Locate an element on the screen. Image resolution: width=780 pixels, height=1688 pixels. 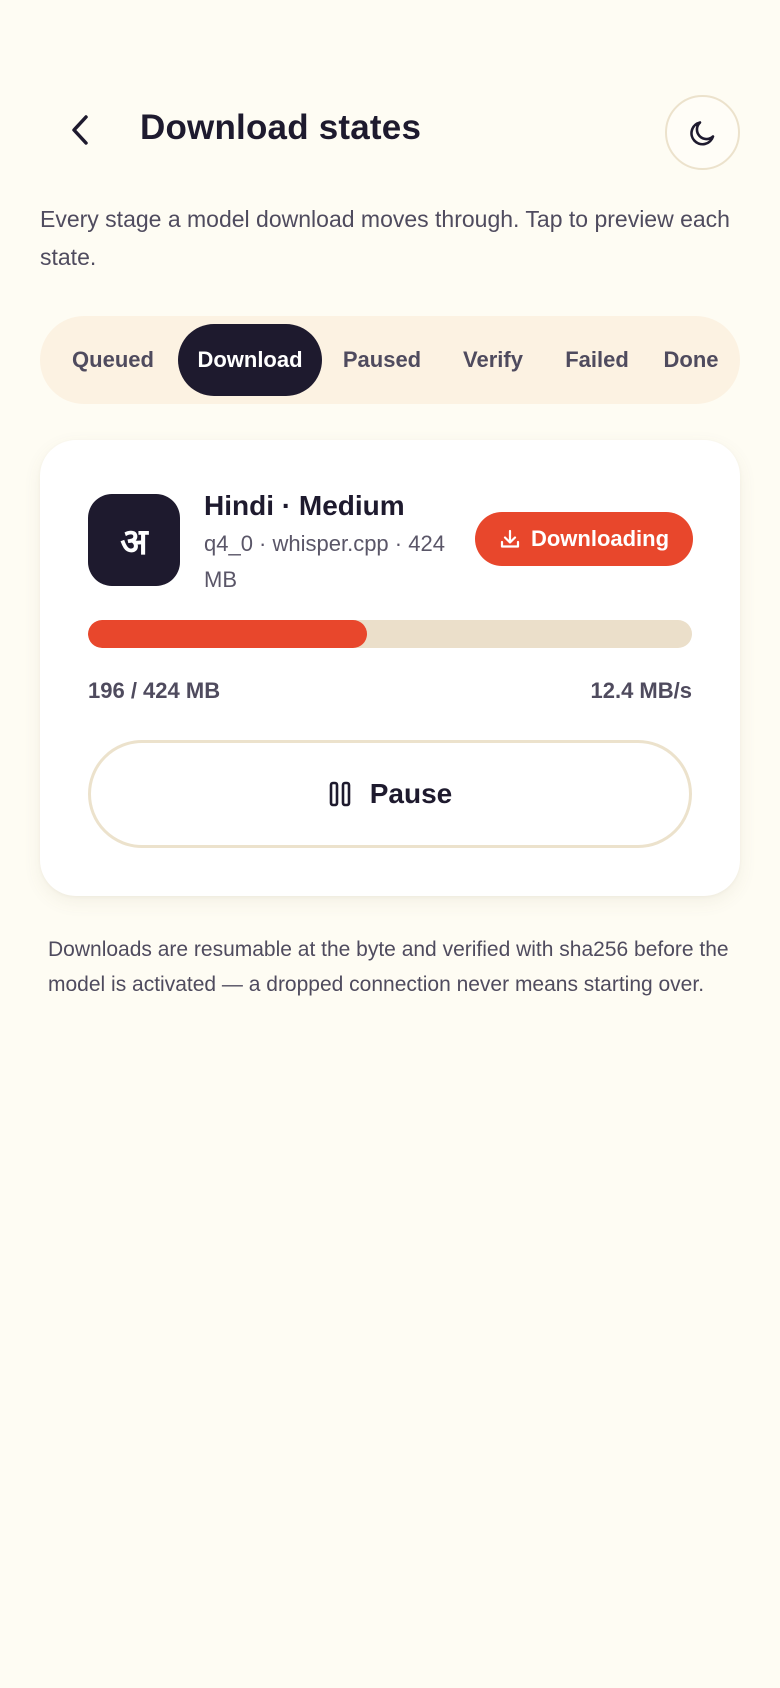
back-button is located at coordinates (80, 130).